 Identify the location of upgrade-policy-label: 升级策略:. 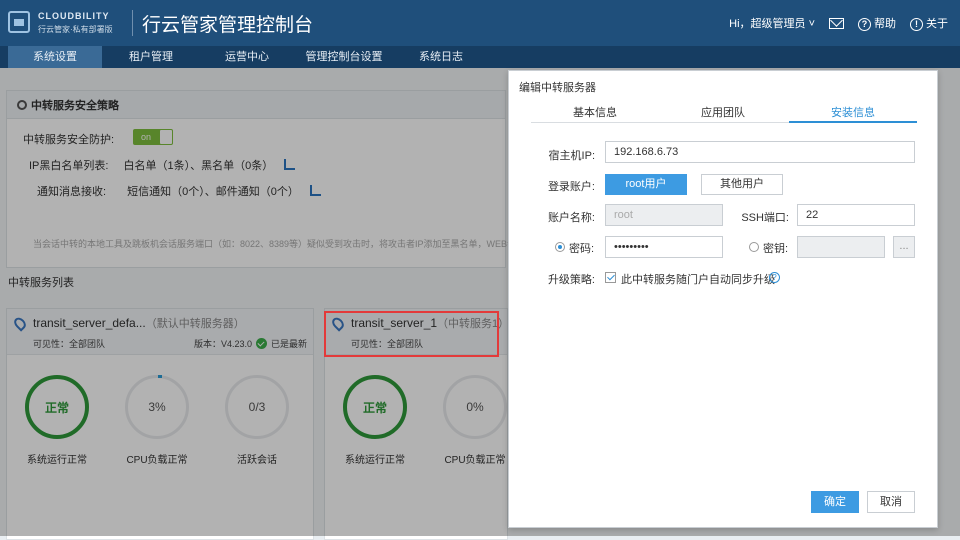
(571, 280).